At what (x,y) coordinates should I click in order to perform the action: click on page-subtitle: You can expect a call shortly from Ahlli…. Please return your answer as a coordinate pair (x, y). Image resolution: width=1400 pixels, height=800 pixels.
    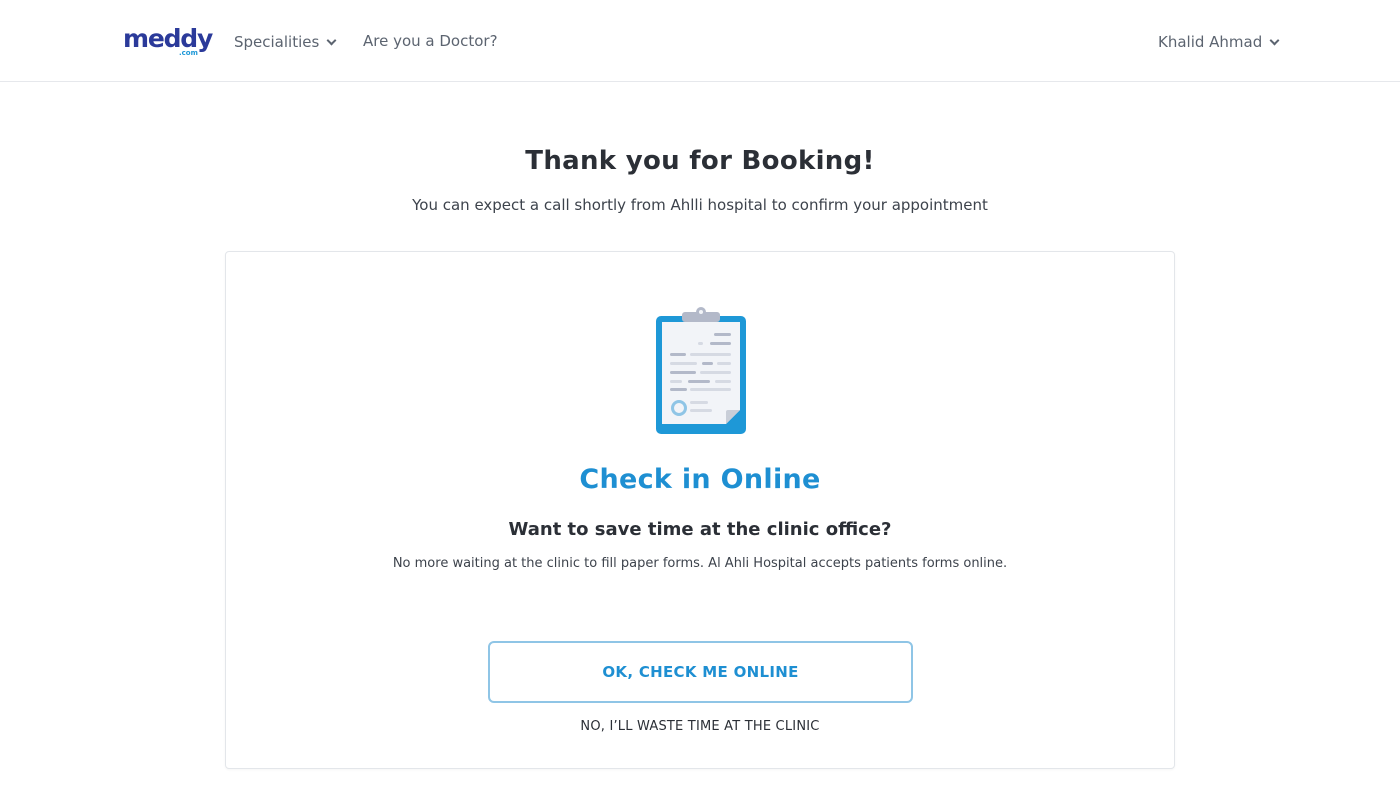
    Looking at the image, I should click on (700, 205).